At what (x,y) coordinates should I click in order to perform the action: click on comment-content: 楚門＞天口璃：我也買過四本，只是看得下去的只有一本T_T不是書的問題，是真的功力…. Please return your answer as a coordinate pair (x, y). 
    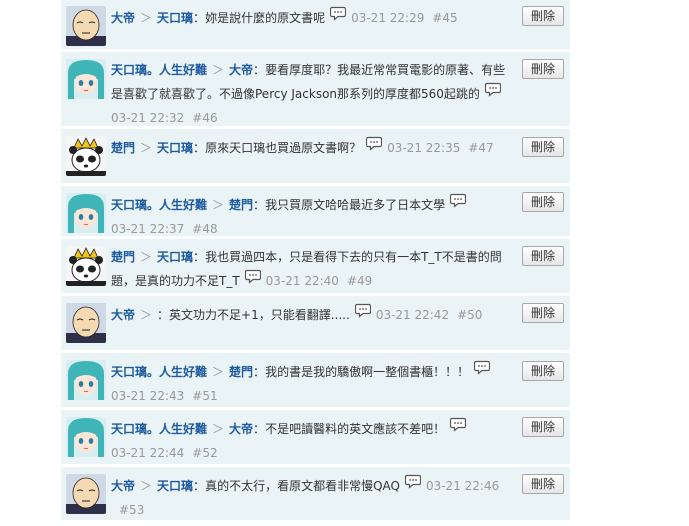
    Looking at the image, I should click on (310, 270).